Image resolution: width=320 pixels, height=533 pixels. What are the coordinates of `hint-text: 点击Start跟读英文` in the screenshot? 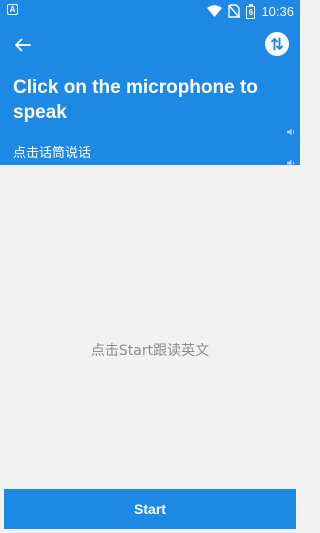 It's located at (150, 351).